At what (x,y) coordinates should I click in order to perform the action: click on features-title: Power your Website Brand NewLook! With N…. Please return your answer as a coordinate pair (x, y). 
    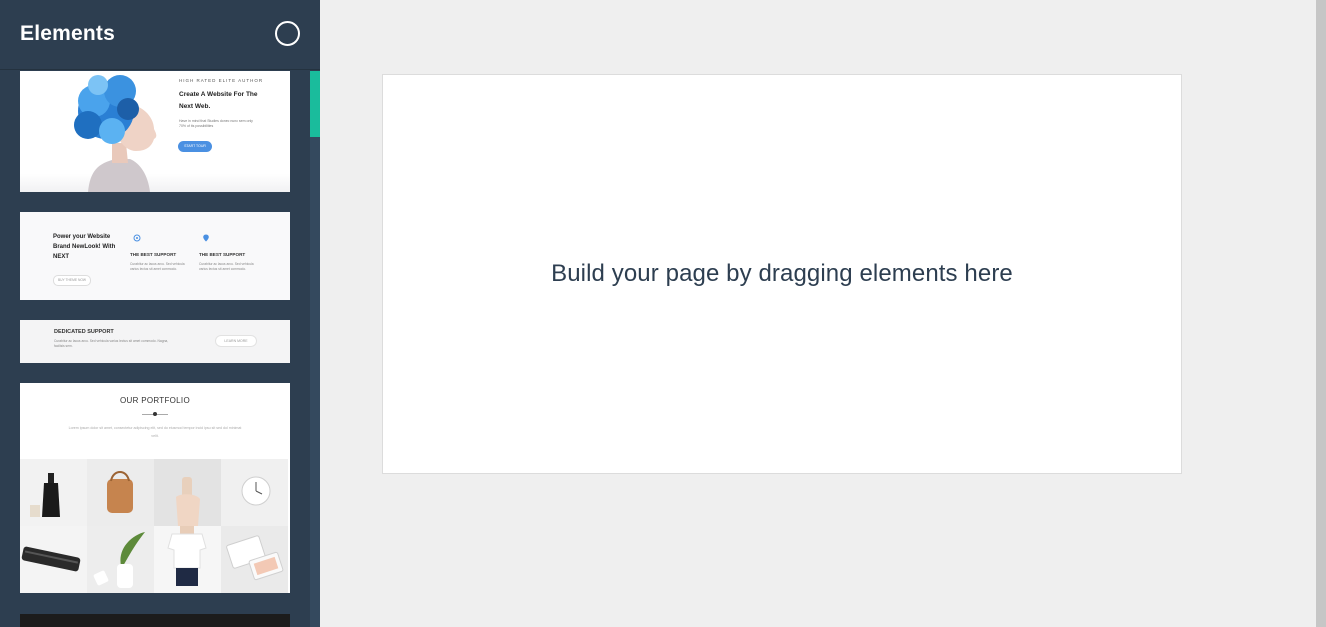
    Looking at the image, I should click on (84, 247).